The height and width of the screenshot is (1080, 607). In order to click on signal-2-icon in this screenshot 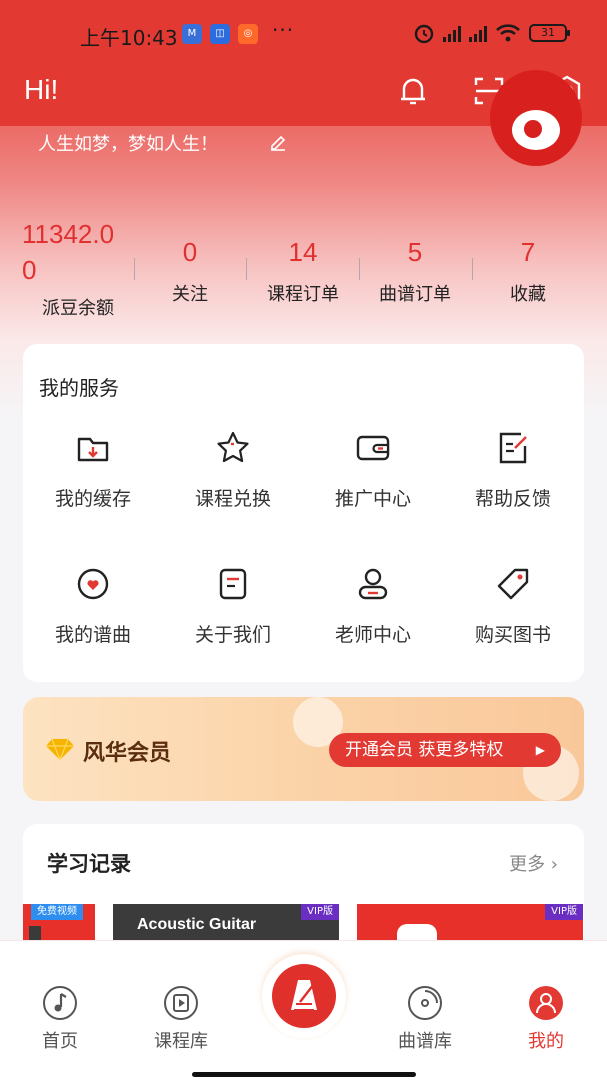, I will do `click(478, 33)`.